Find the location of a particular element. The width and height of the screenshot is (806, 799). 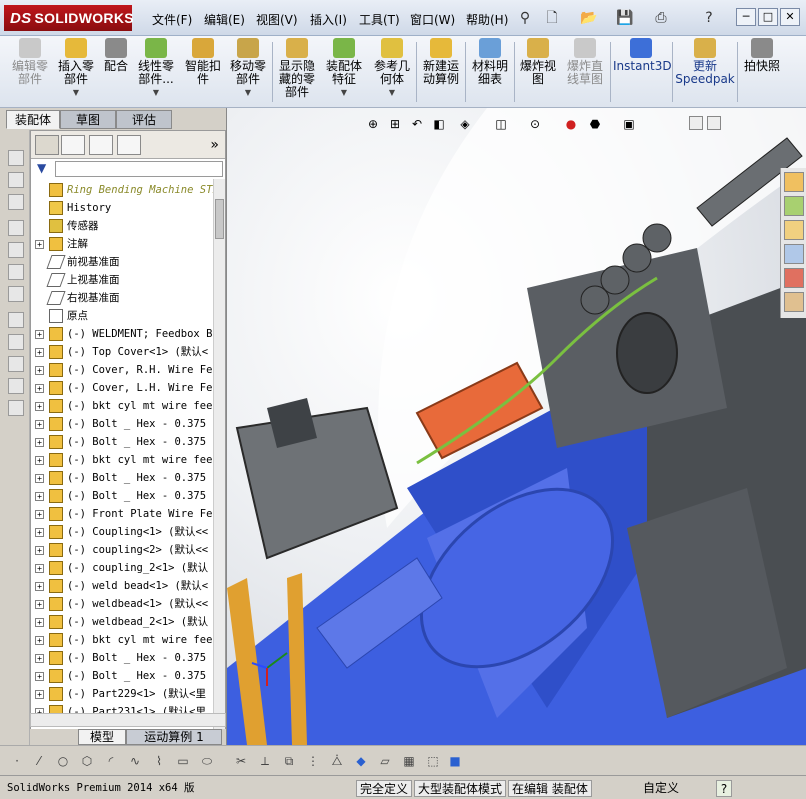

section-view-icon: ◧ is located at coordinates (439, 124).